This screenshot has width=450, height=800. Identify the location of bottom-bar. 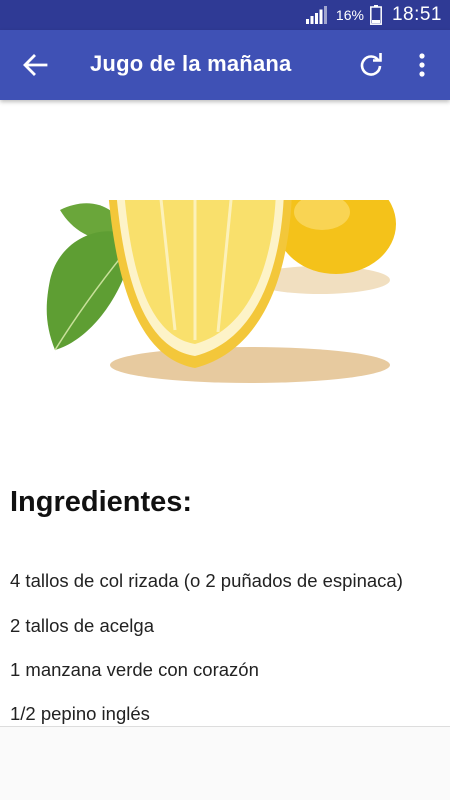
(225, 763).